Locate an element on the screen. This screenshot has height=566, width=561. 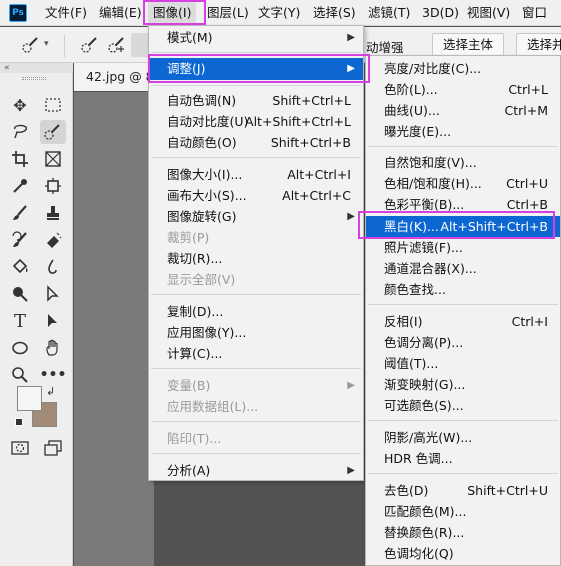
menu-filter: 滤镜(T) is located at coordinates (389, 13).